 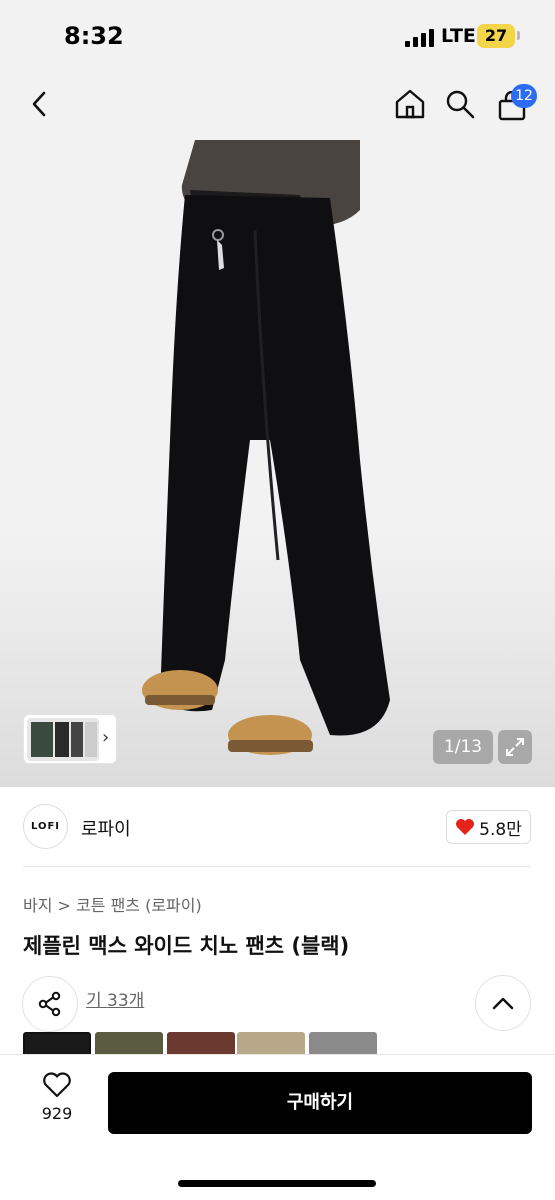 I want to click on battery-icon: 27, so click(x=496, y=36).